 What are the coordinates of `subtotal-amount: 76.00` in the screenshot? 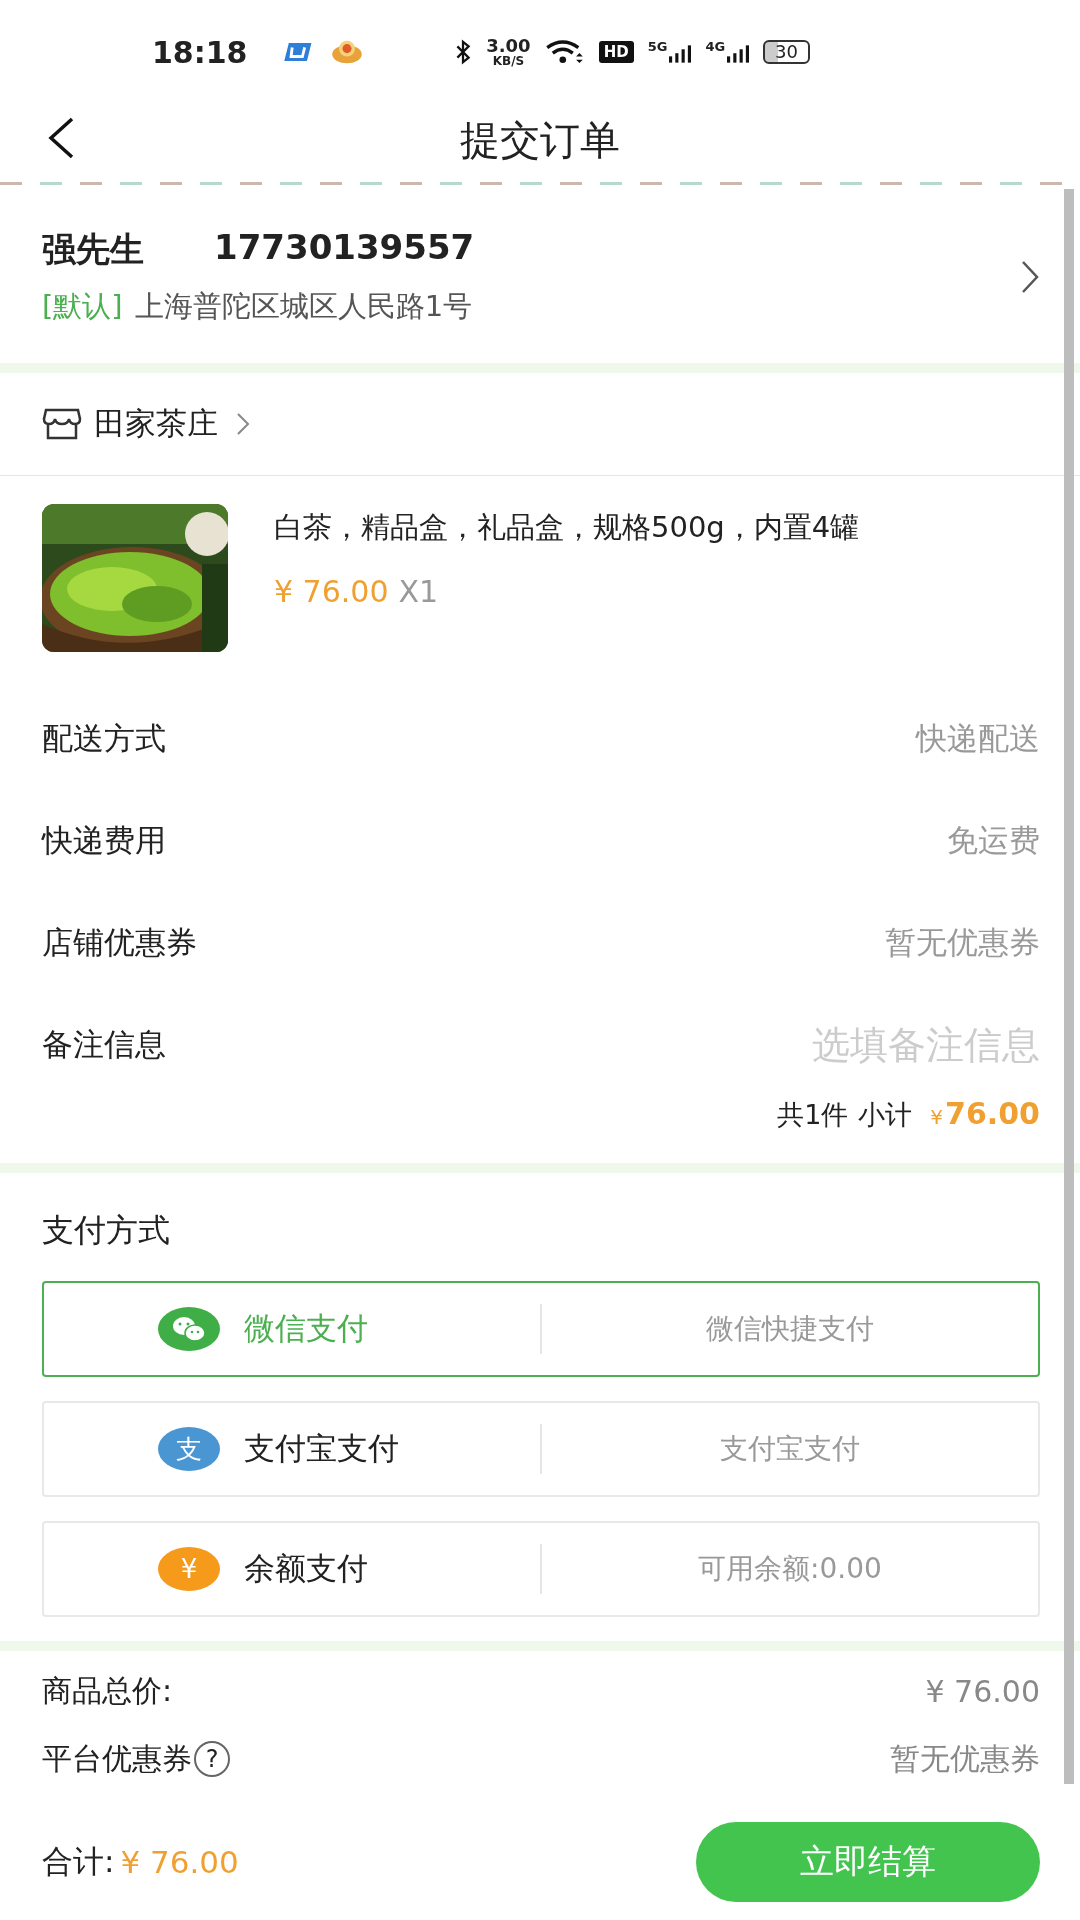 It's located at (992, 1113).